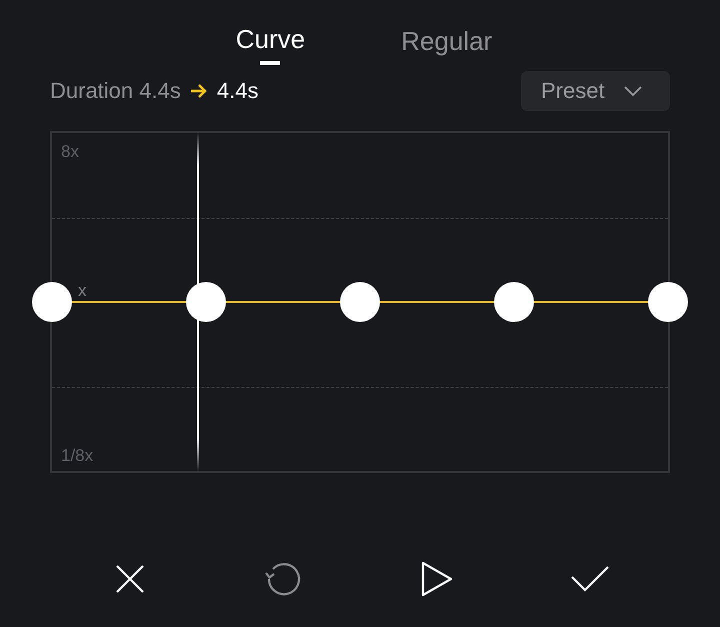  I want to click on close-icon, so click(130, 579).